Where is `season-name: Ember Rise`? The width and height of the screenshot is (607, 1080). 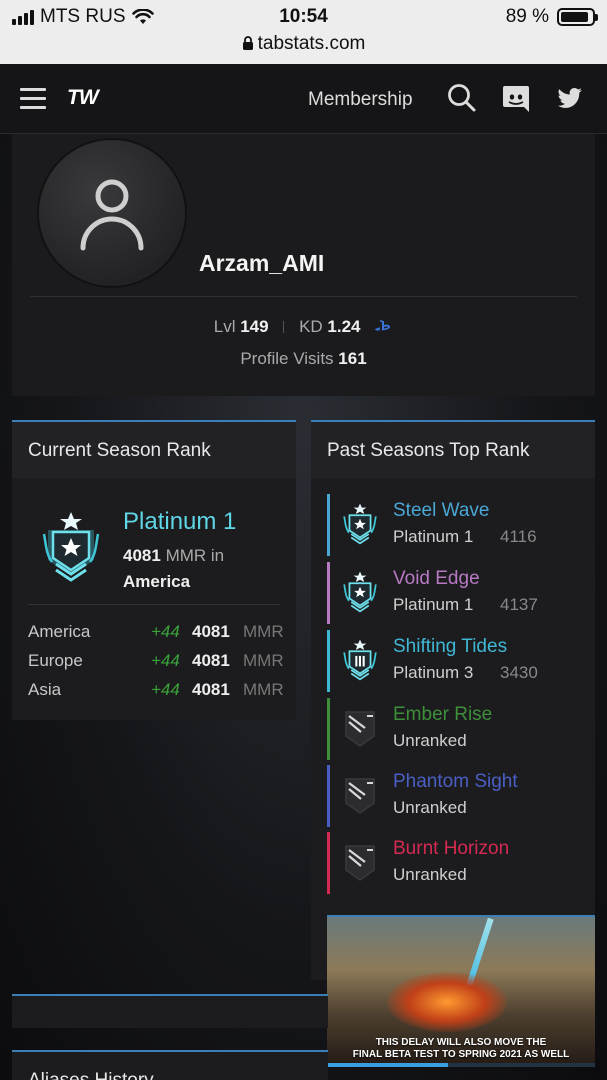 season-name: Ember Rise is located at coordinates (442, 715).